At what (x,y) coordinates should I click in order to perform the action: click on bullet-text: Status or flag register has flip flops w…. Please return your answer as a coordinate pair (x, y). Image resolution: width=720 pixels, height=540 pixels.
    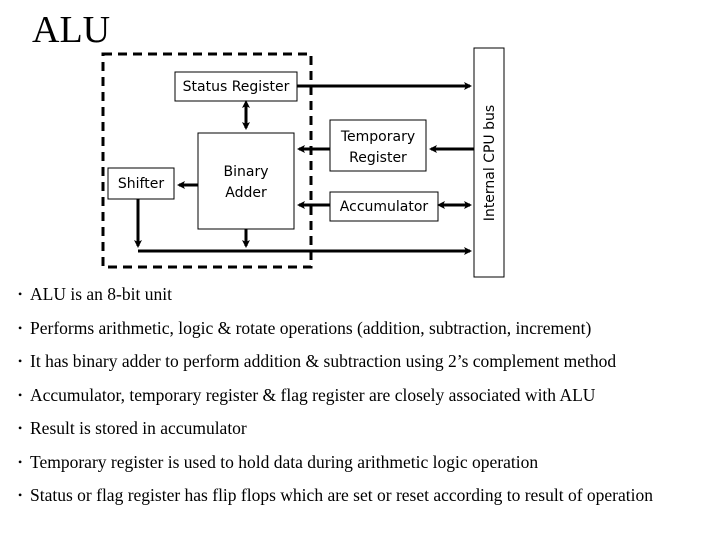
    Looking at the image, I should click on (342, 495).